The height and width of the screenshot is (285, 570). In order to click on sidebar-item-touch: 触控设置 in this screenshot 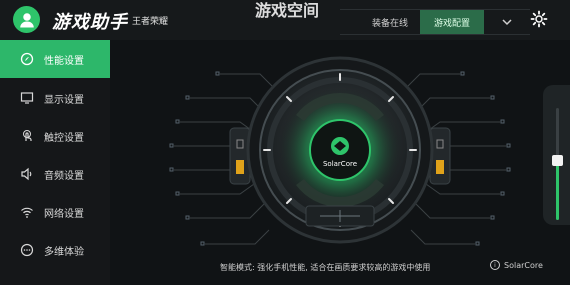, I will do `click(55, 136)`.